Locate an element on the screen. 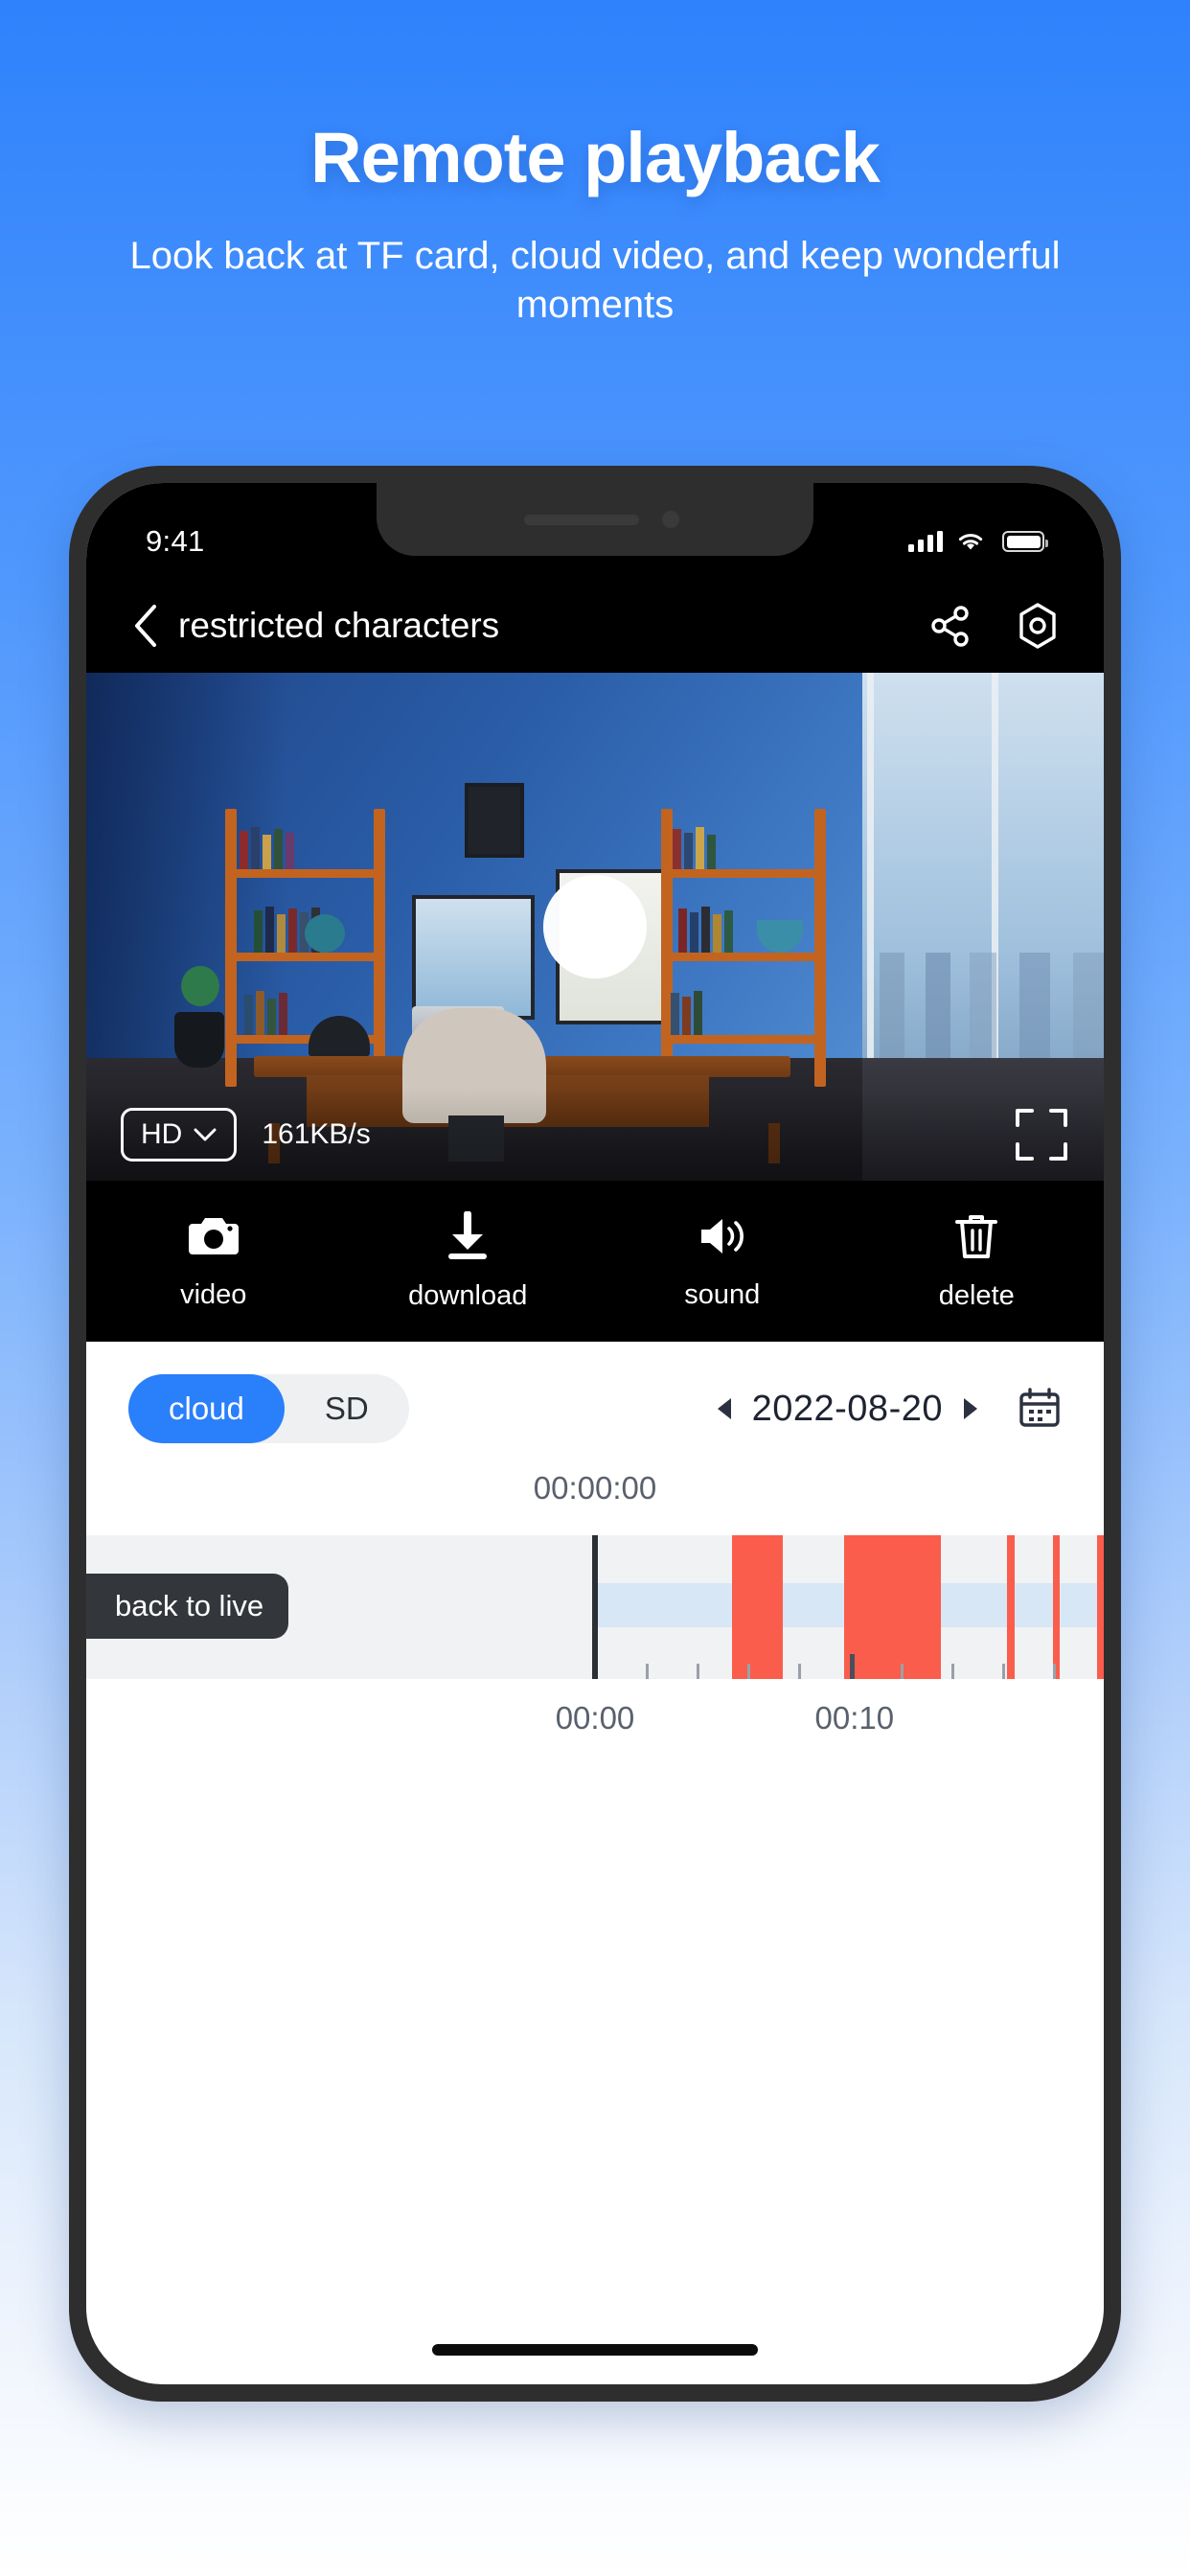  toolbar-label: video is located at coordinates (214, 1294).